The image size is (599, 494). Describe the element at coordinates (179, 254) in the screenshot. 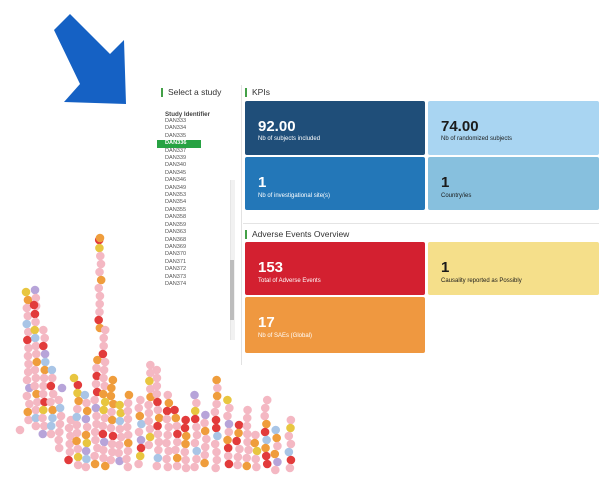

I see `study-item: DAN370` at that location.